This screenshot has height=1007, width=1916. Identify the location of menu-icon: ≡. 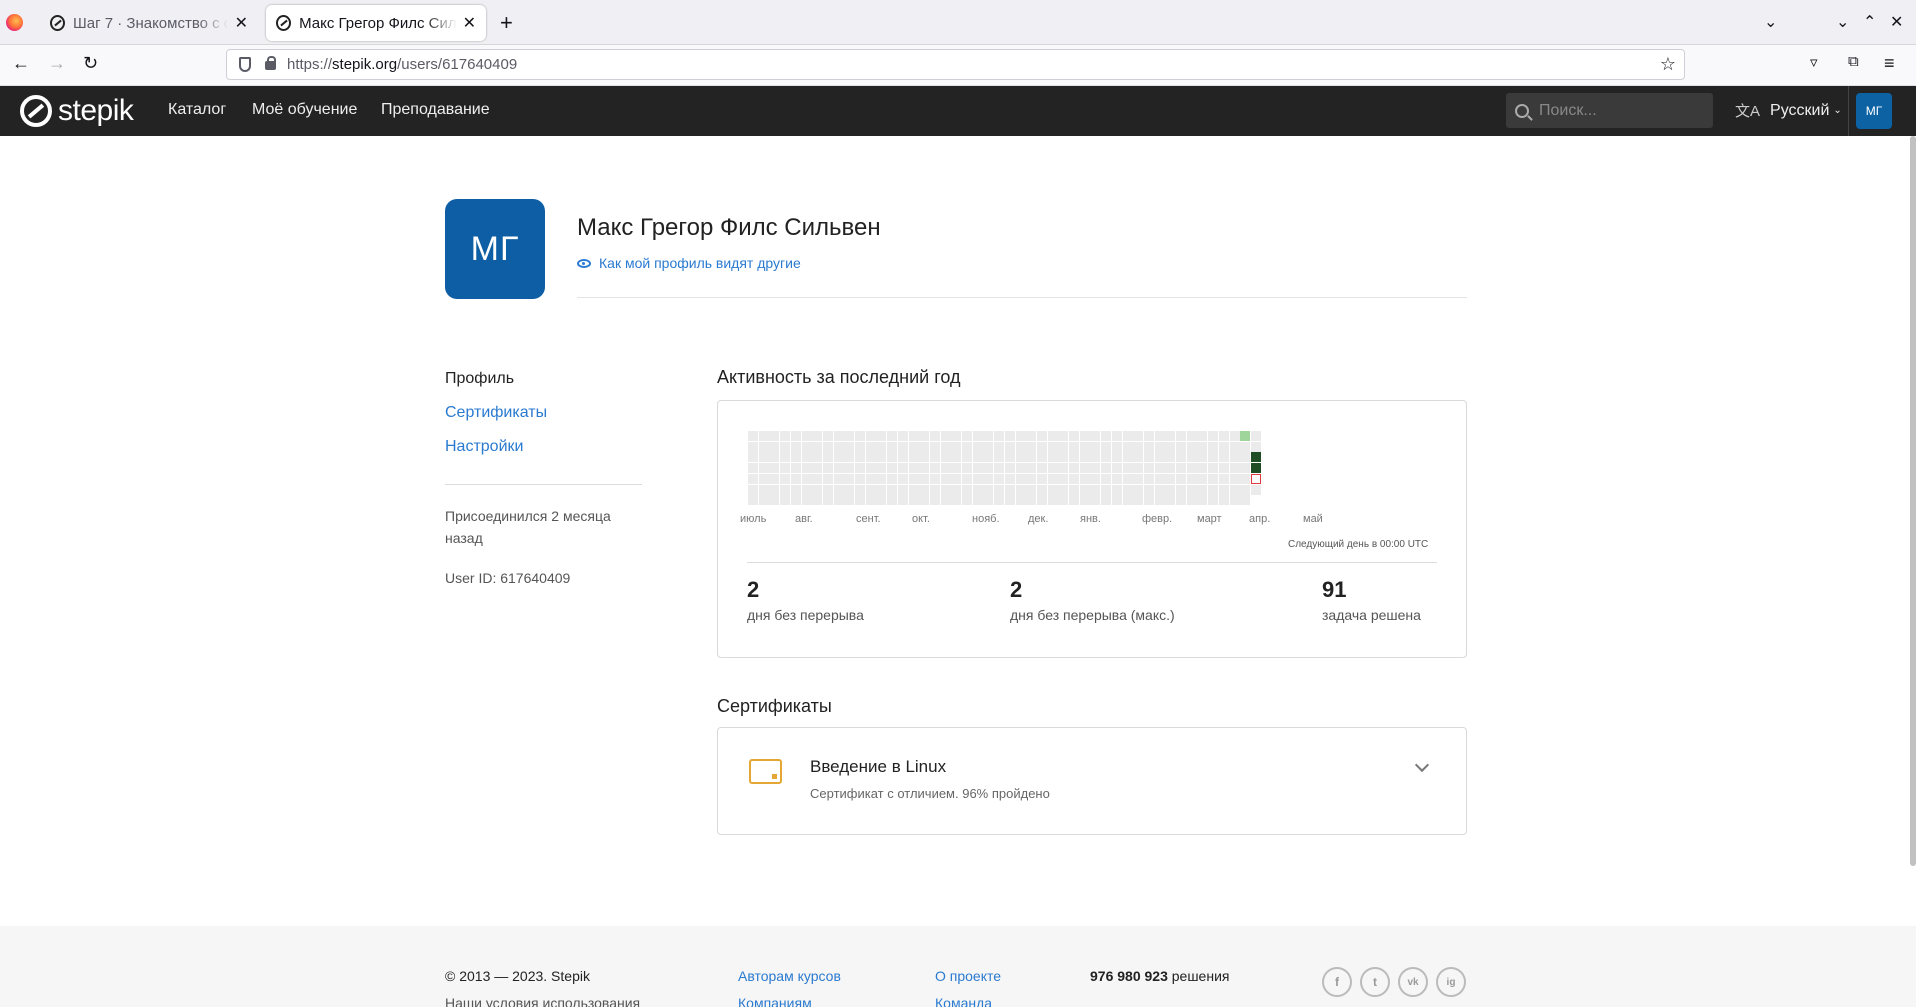
(1889, 63).